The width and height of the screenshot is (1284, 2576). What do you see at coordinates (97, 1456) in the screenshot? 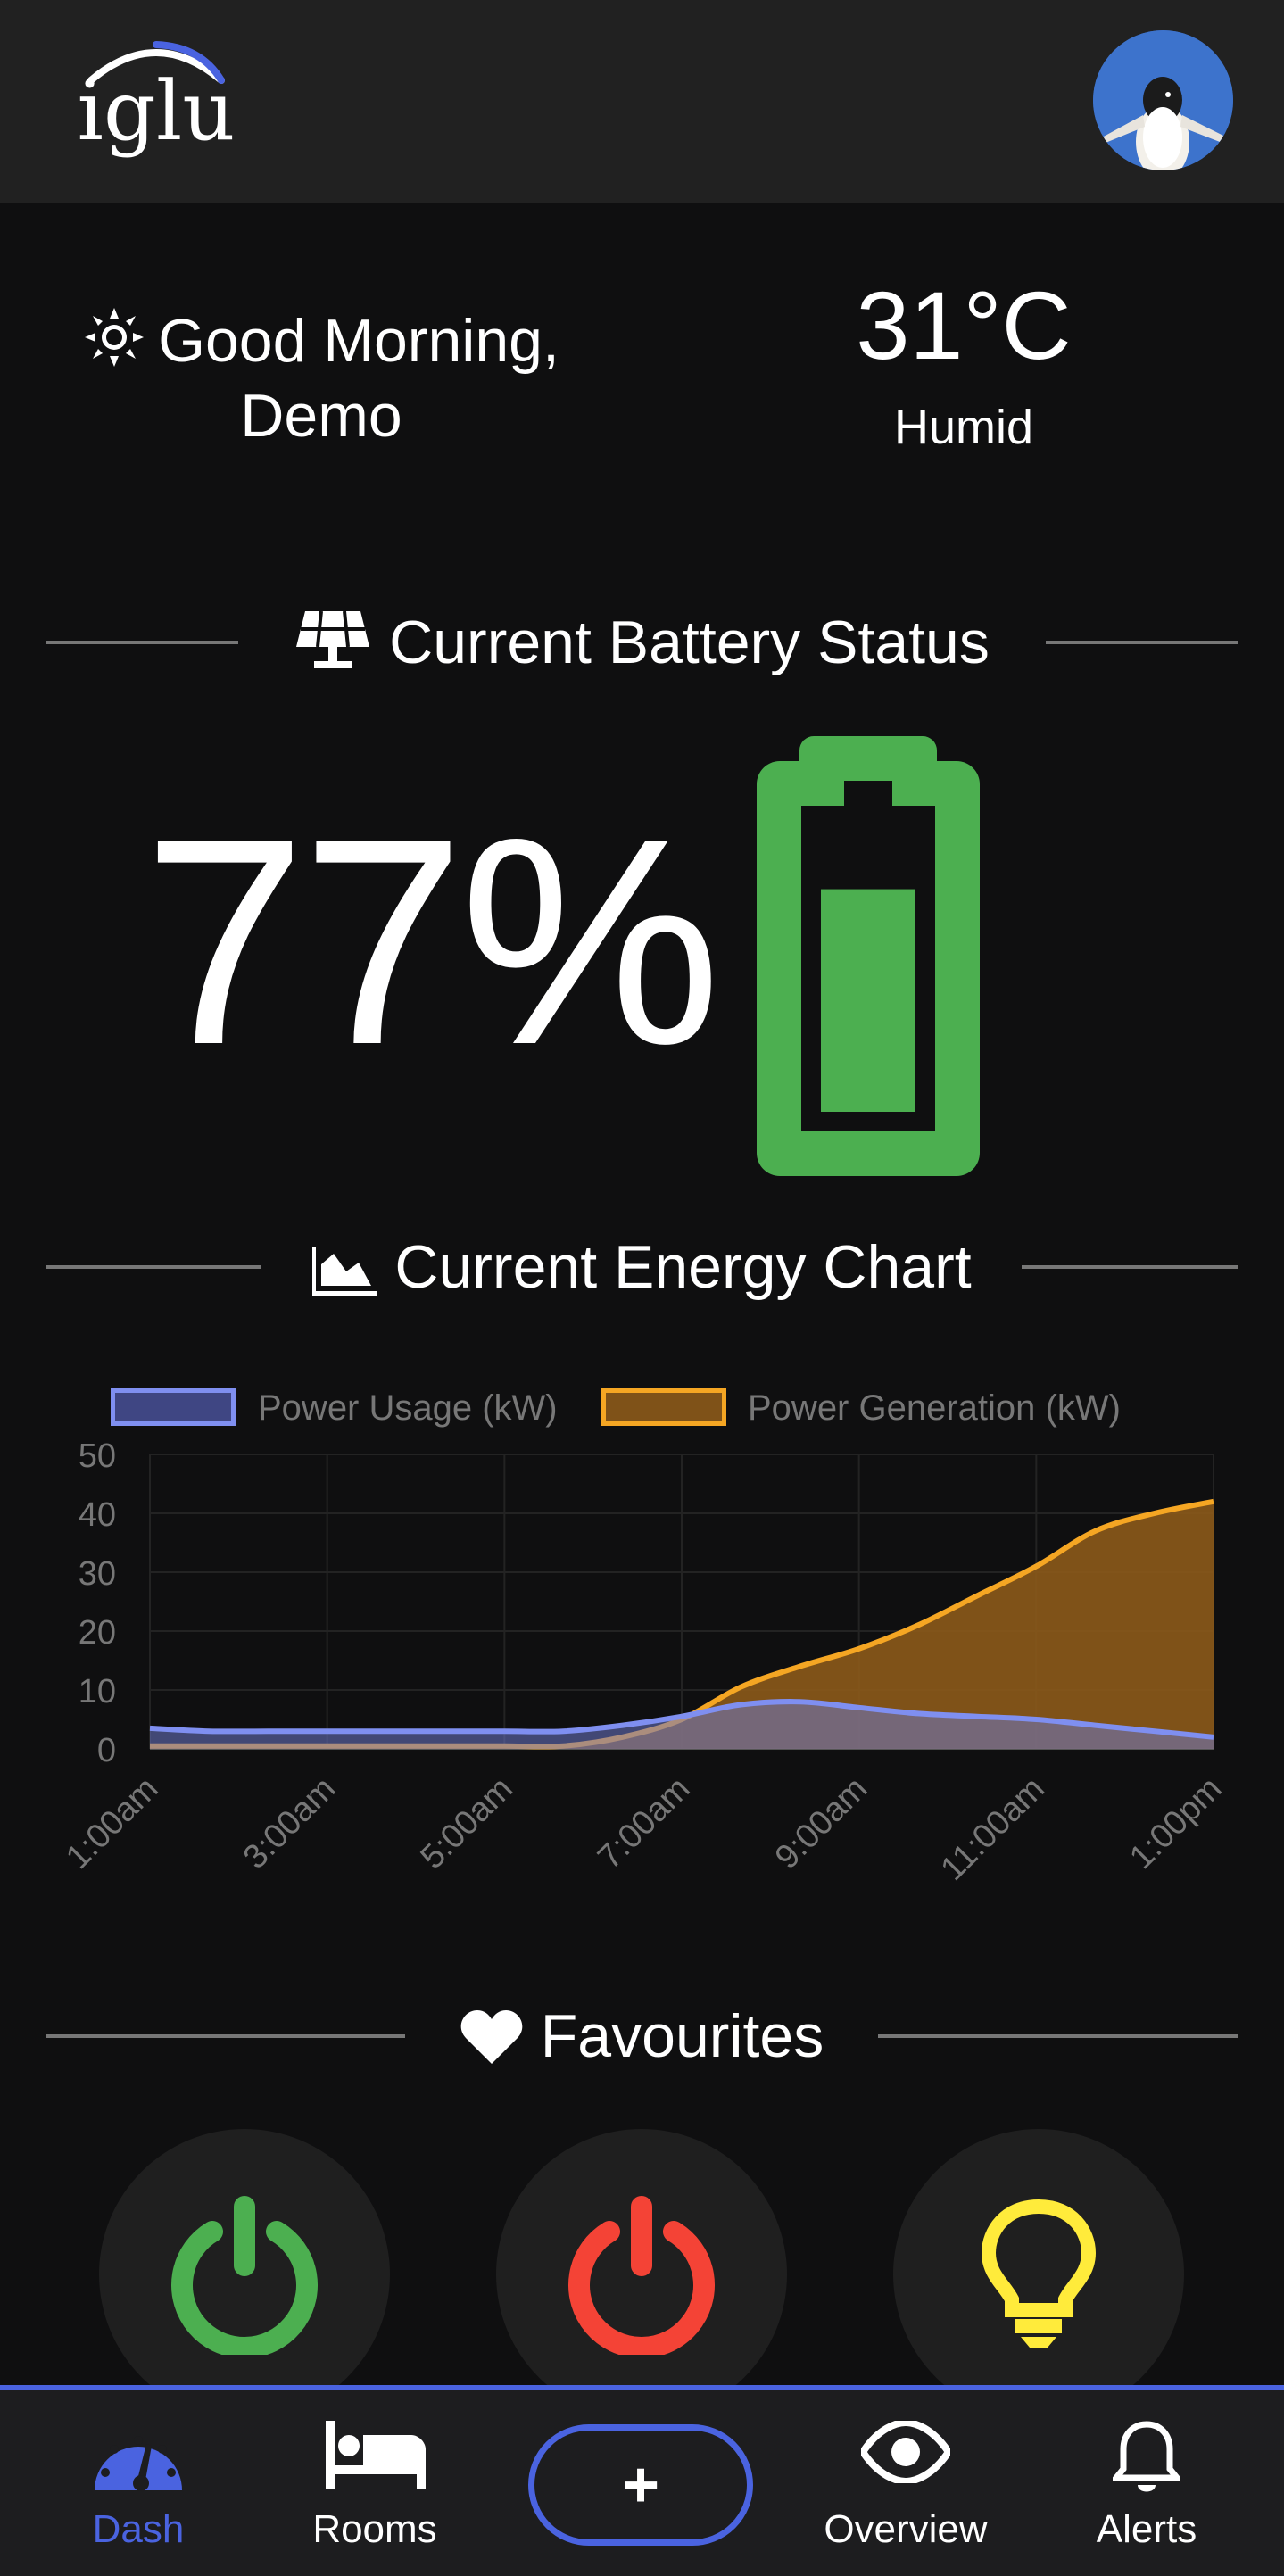
I see `y-tick-label: 50` at bounding box center [97, 1456].